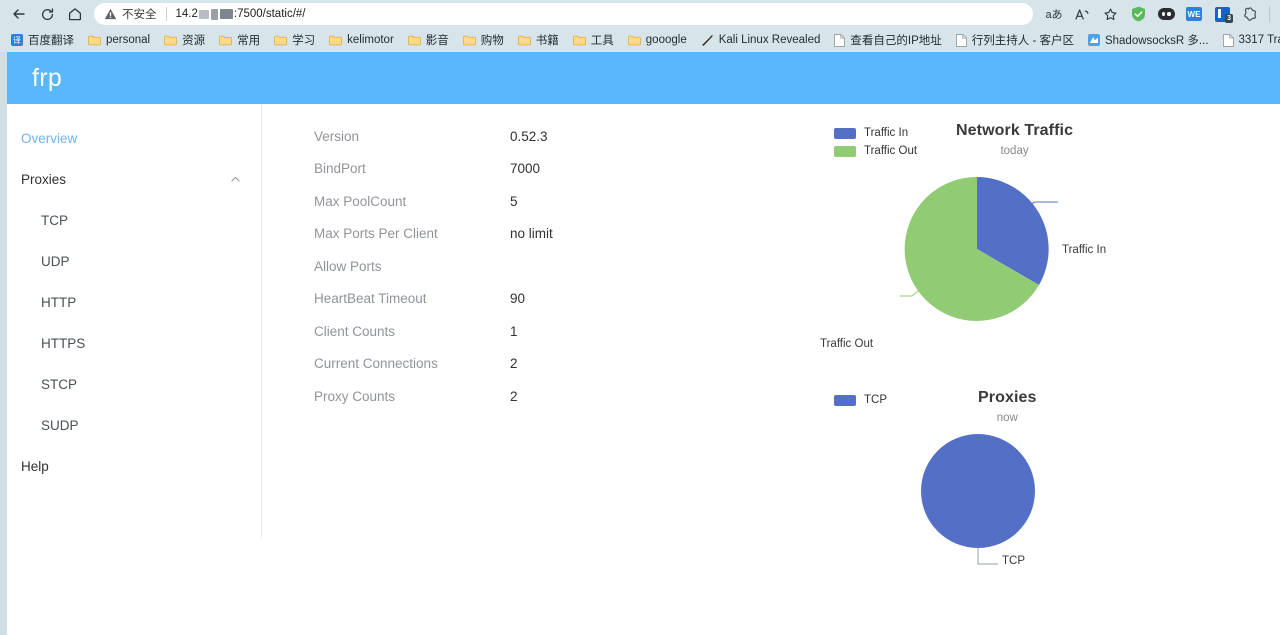  What do you see at coordinates (492, 41) in the screenshot?
I see `bookmark-label: 购物` at bounding box center [492, 41].